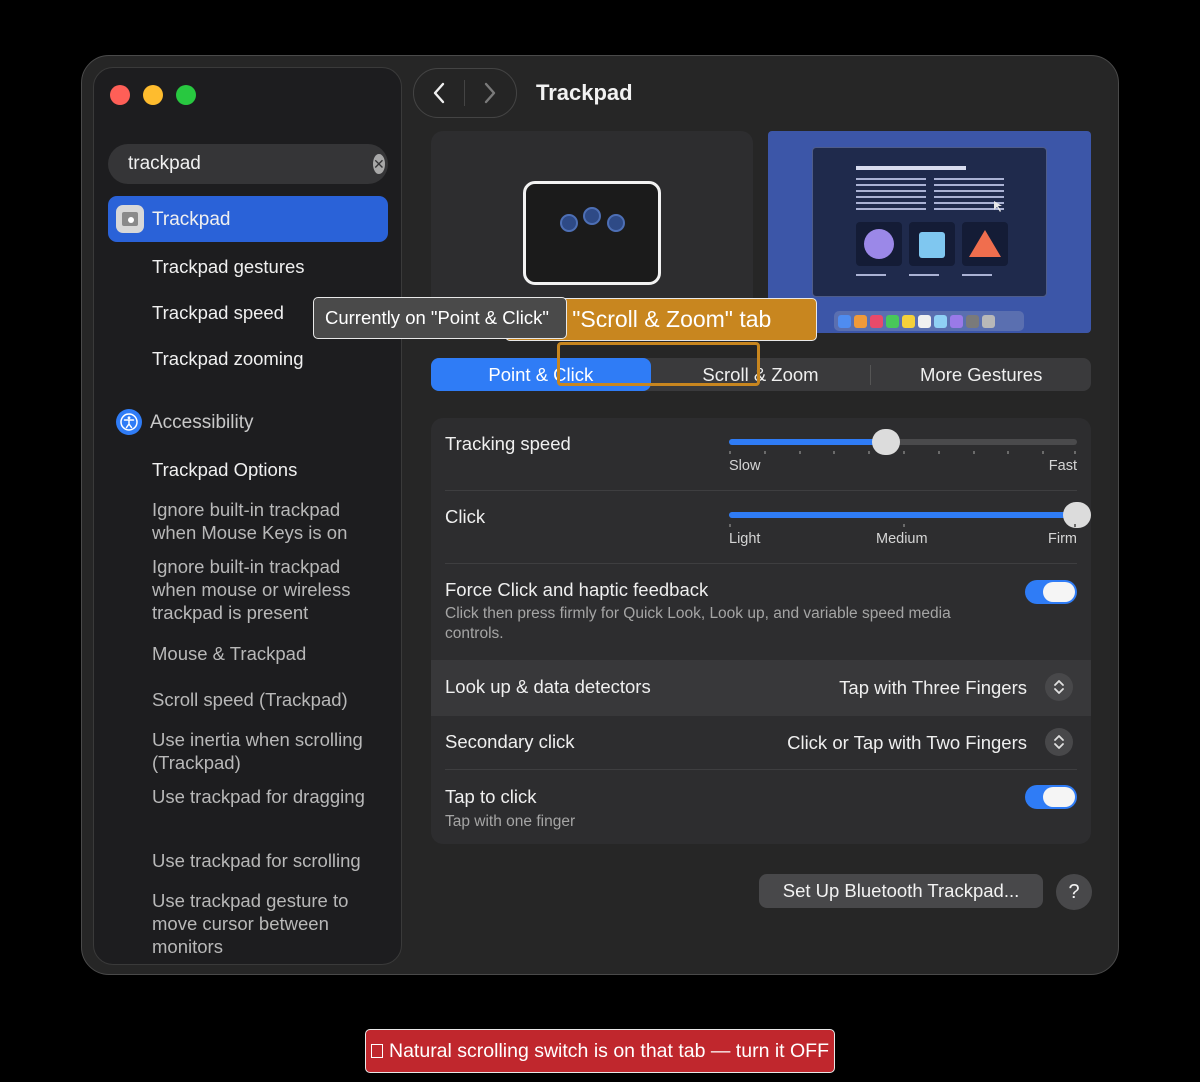 The image size is (1200, 1082). Describe the element at coordinates (933, 688) in the screenshot. I see `lookup-popup-value: Tap with Three Fingers` at that location.